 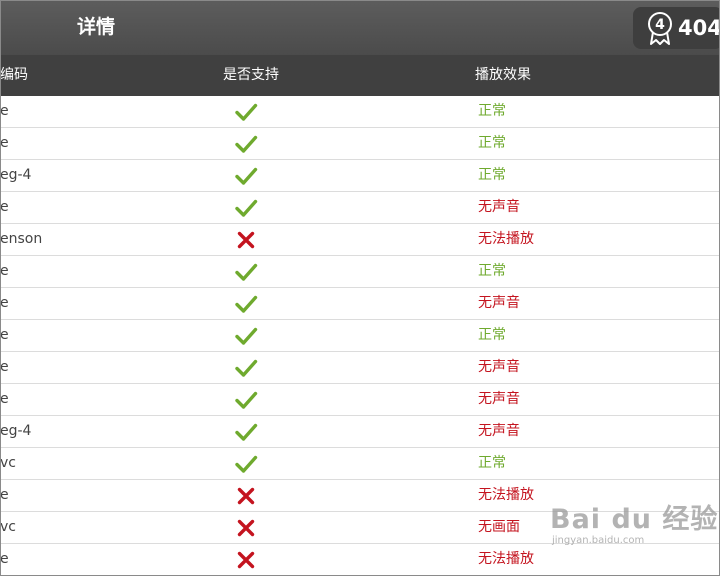 I want to click on column-header-codec: 编码, so click(x=14, y=75).